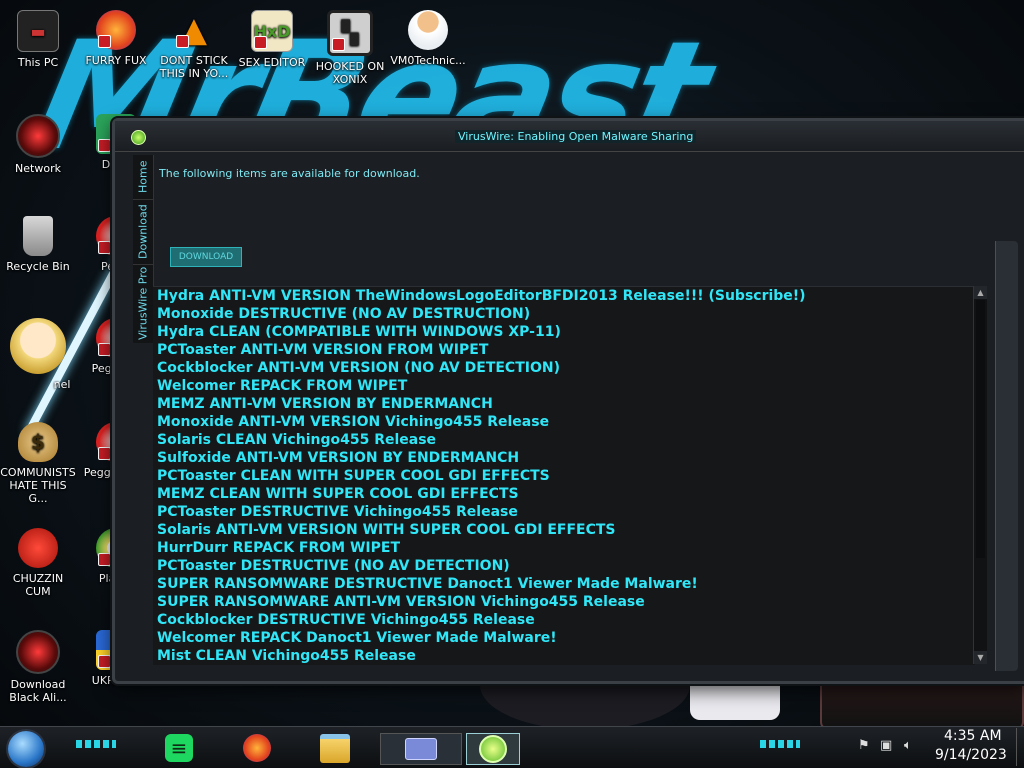 This screenshot has width=1024, height=768. I want to click on viruswire-icon, so click(493, 749).